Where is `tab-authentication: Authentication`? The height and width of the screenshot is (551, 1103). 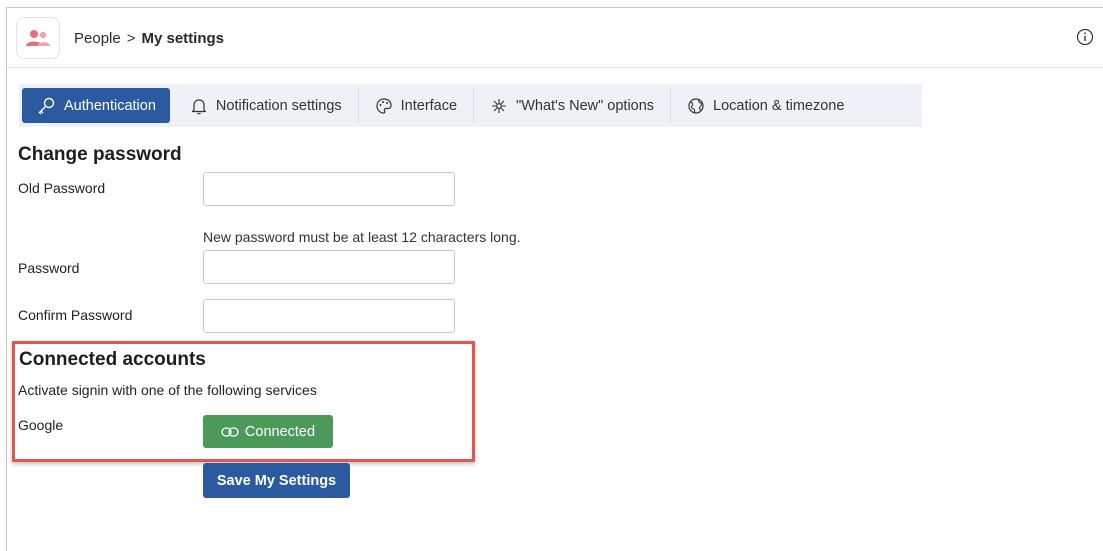
tab-authentication: Authentication is located at coordinates (96, 105).